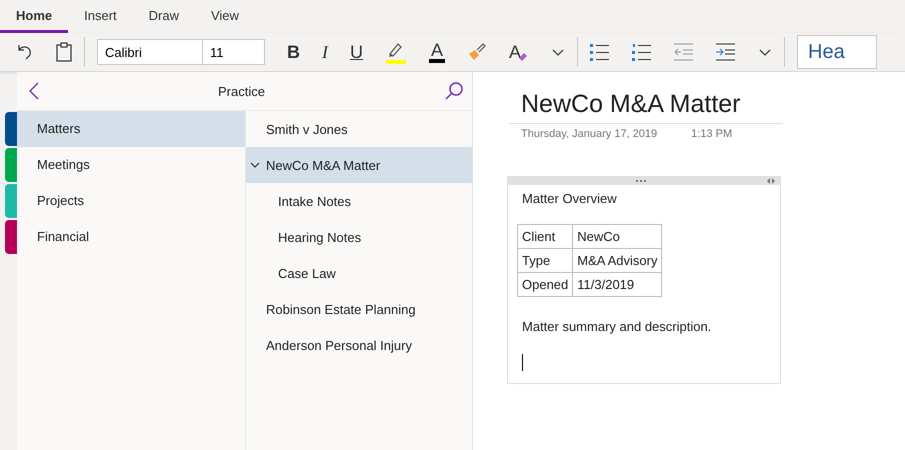 The image size is (905, 450). What do you see at coordinates (131, 129) in the screenshot?
I see `section-item: Matters` at bounding box center [131, 129].